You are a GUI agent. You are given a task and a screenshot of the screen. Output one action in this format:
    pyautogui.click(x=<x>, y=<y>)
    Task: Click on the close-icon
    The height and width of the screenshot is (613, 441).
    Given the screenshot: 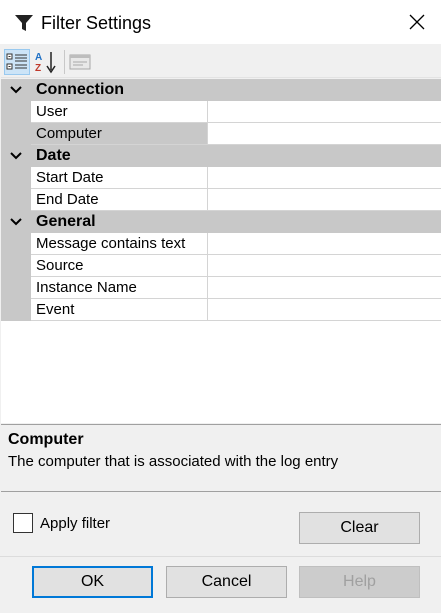 What is the action you would take?
    pyautogui.click(x=417, y=22)
    